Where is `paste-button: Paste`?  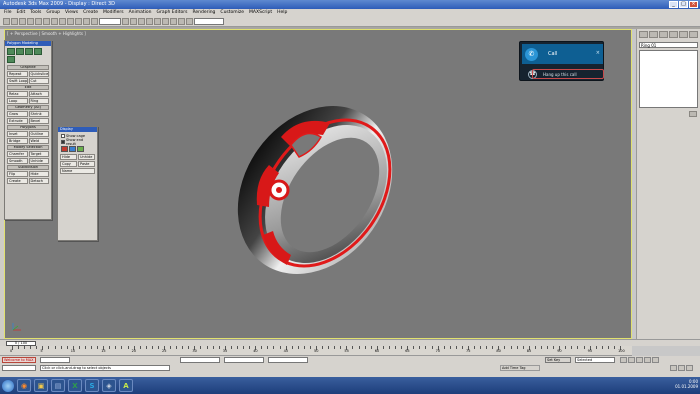 paste-button: Paste is located at coordinates (86, 164).